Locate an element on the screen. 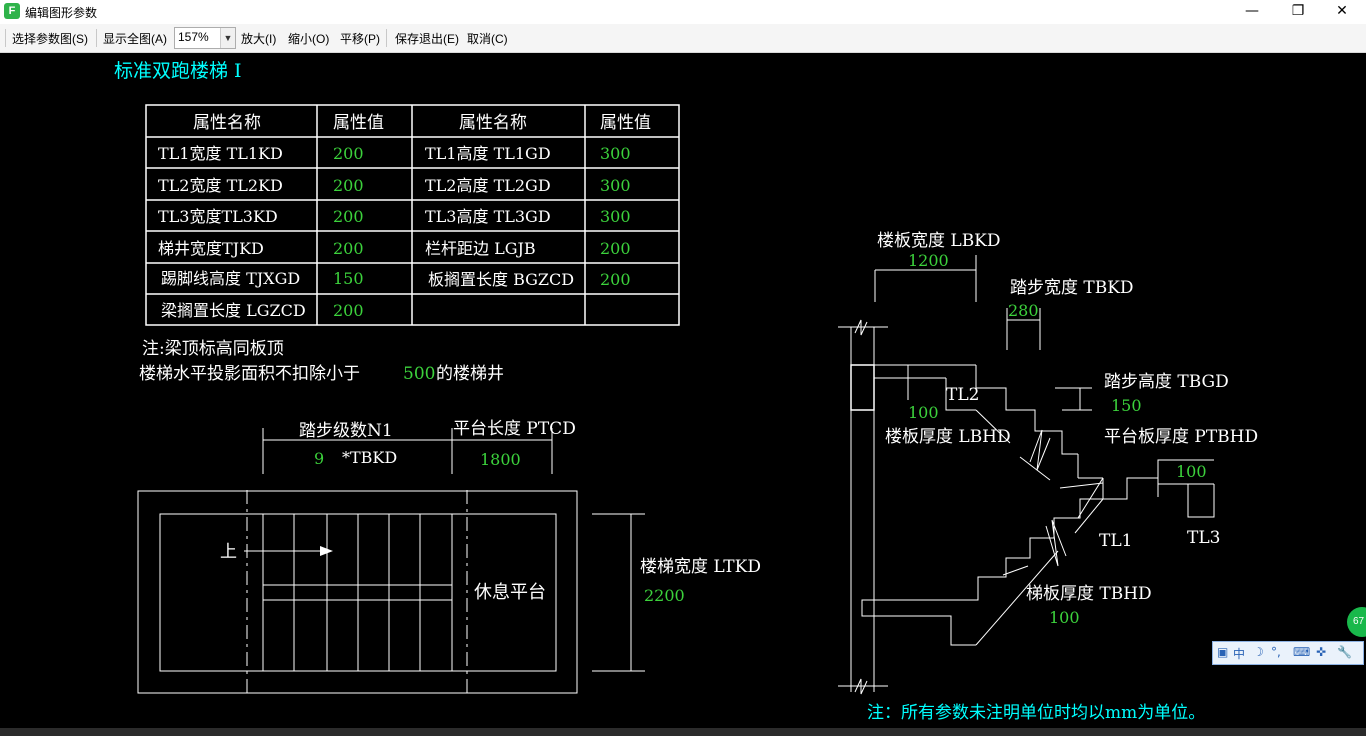 The width and height of the screenshot is (1366, 736). tread-width-label: 踏步宽度 TBKD is located at coordinates (1072, 288).